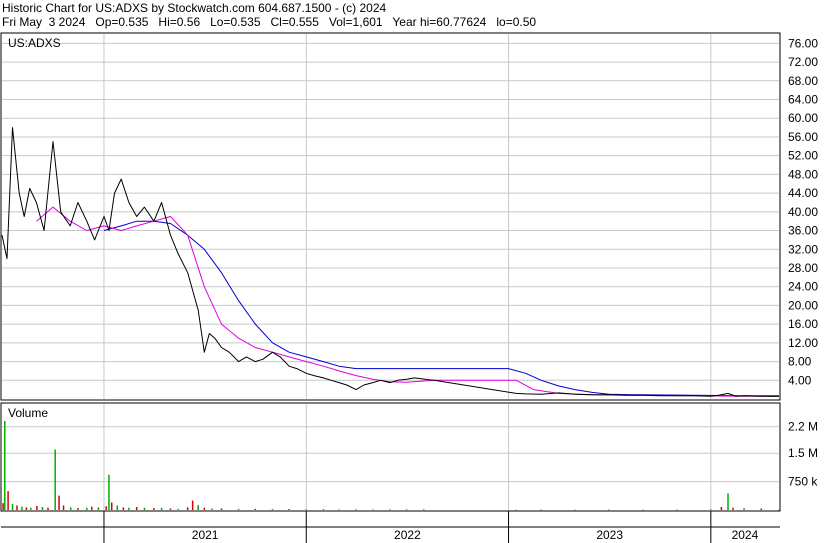 Image resolution: width=830 pixels, height=543 pixels. Describe the element at coordinates (803, 174) in the screenshot. I see `price-tick-label: 48.00` at that location.